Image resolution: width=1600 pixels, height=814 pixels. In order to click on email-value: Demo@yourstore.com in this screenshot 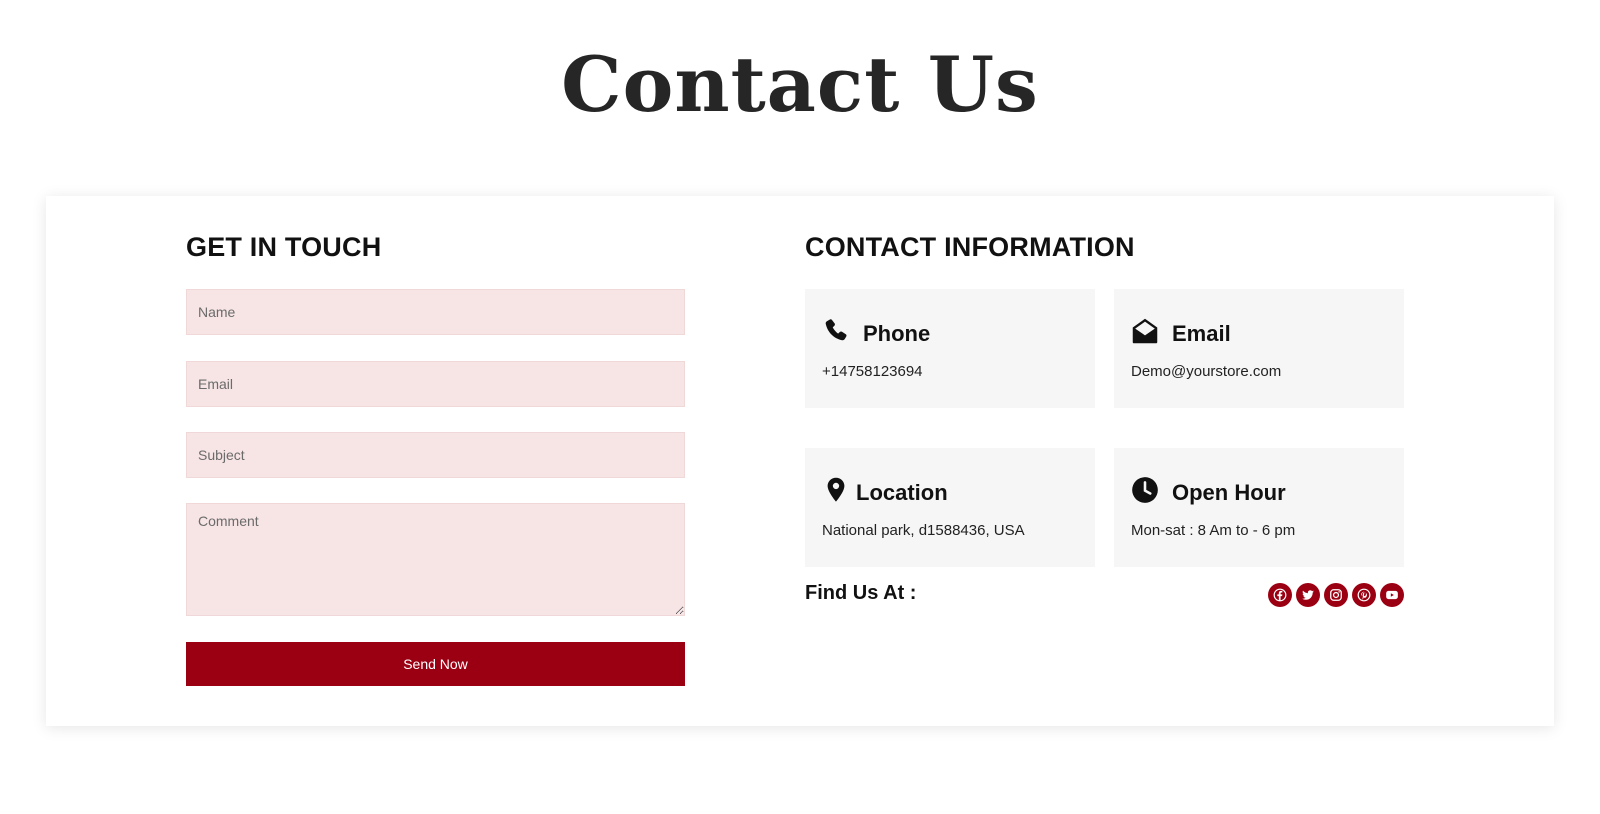, I will do `click(1206, 371)`.